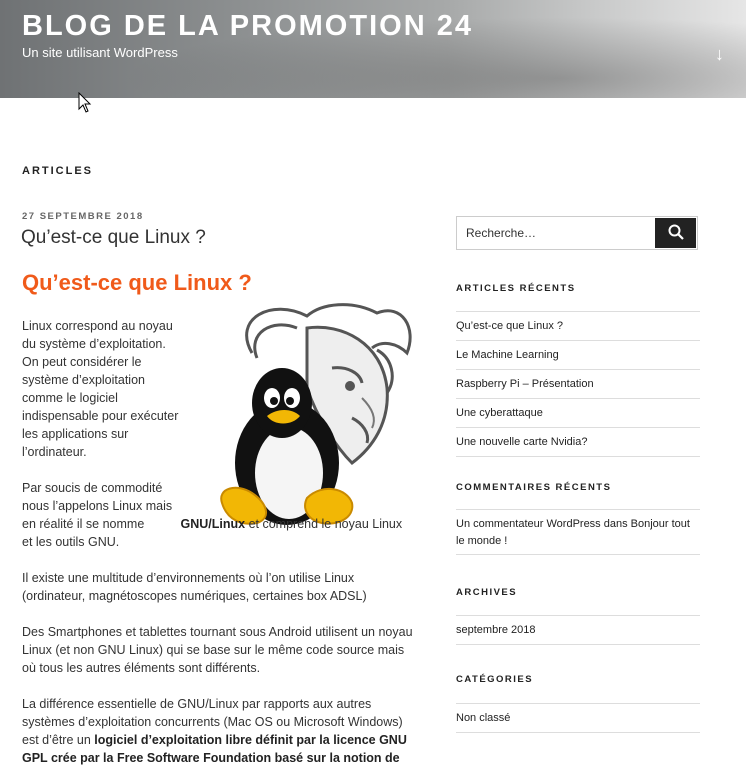 The height and width of the screenshot is (767, 746). What do you see at coordinates (578, 442) in the screenshot?
I see `recent-post-link: Une nouvelle carte Nvidia?` at bounding box center [578, 442].